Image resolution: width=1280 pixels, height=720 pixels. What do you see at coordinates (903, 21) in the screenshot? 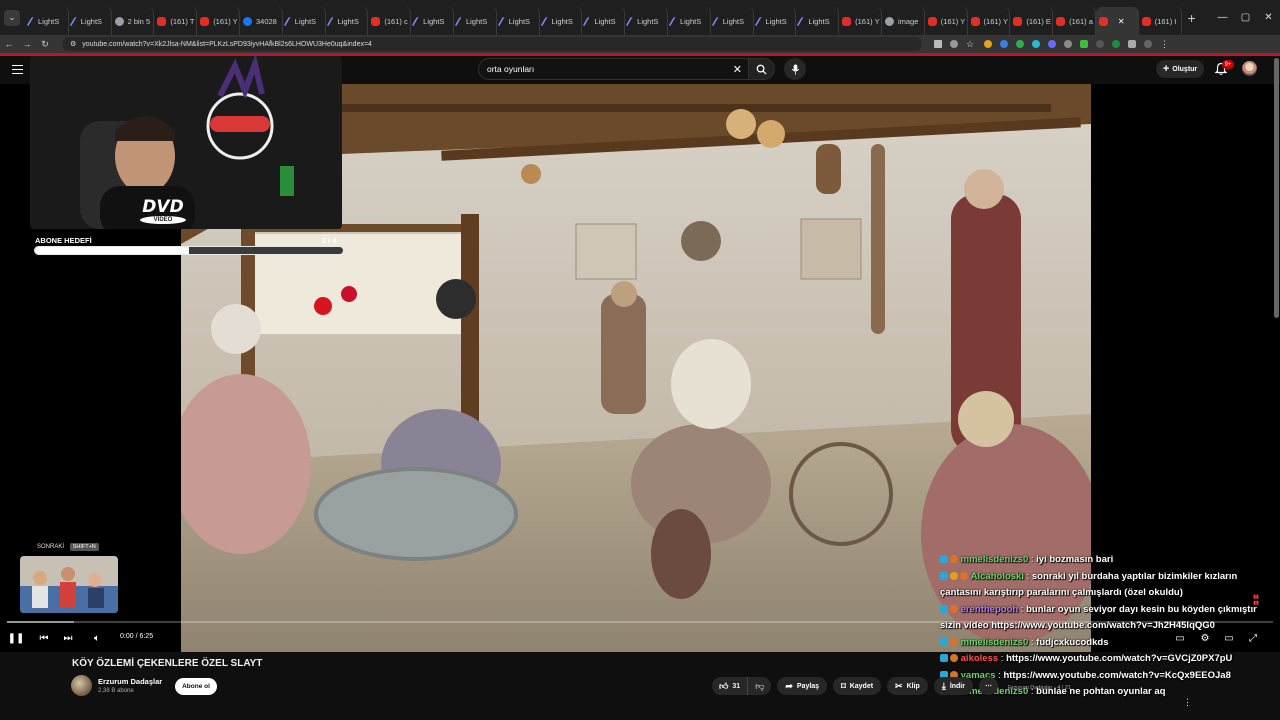
I see `browser-tab: image` at bounding box center [903, 21].